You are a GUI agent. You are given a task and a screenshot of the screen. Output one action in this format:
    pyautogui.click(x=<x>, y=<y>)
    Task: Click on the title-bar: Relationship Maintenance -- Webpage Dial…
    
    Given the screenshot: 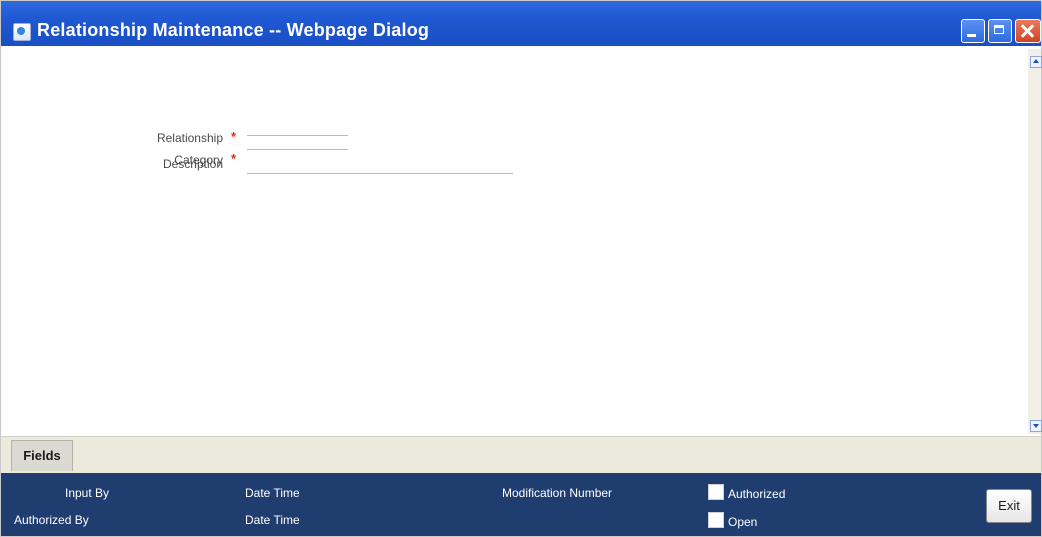 What is the action you would take?
    pyautogui.click(x=521, y=23)
    